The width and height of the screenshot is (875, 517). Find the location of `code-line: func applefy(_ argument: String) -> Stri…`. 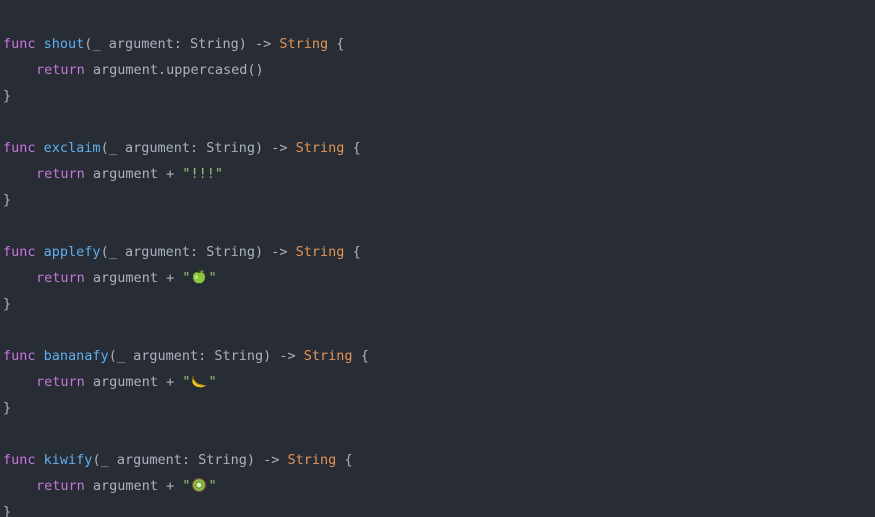

code-line: func applefy(_ argument: String) -> Stri… is located at coordinates (186, 252).